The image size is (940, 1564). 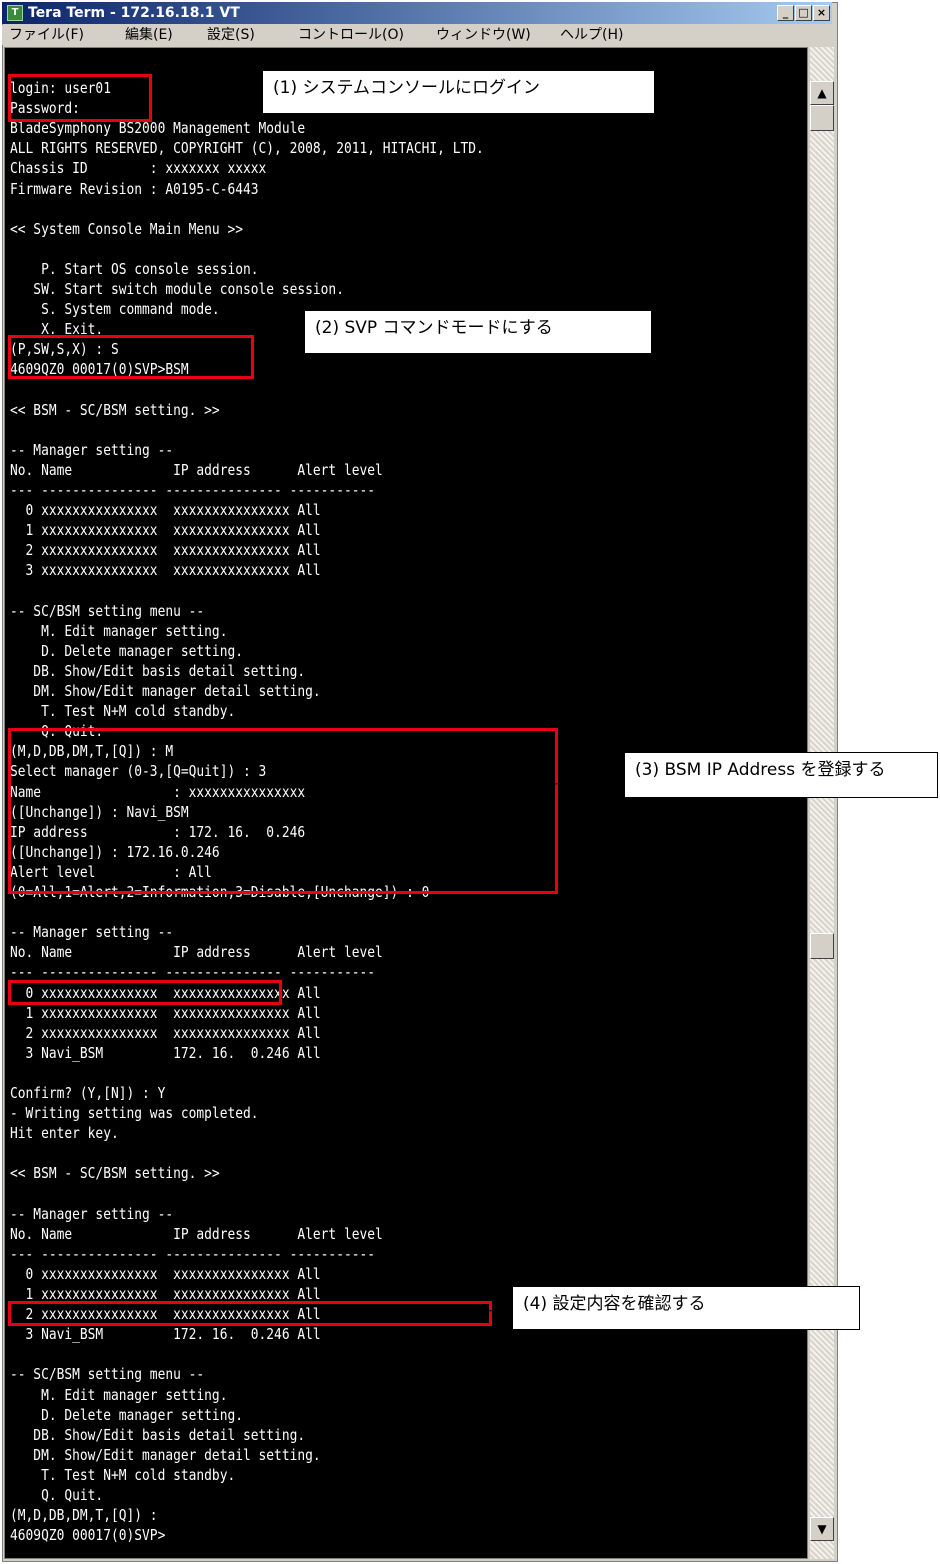 I want to click on callout-svp-mode: (2) SVP コマンドモードにする, so click(x=478, y=332).